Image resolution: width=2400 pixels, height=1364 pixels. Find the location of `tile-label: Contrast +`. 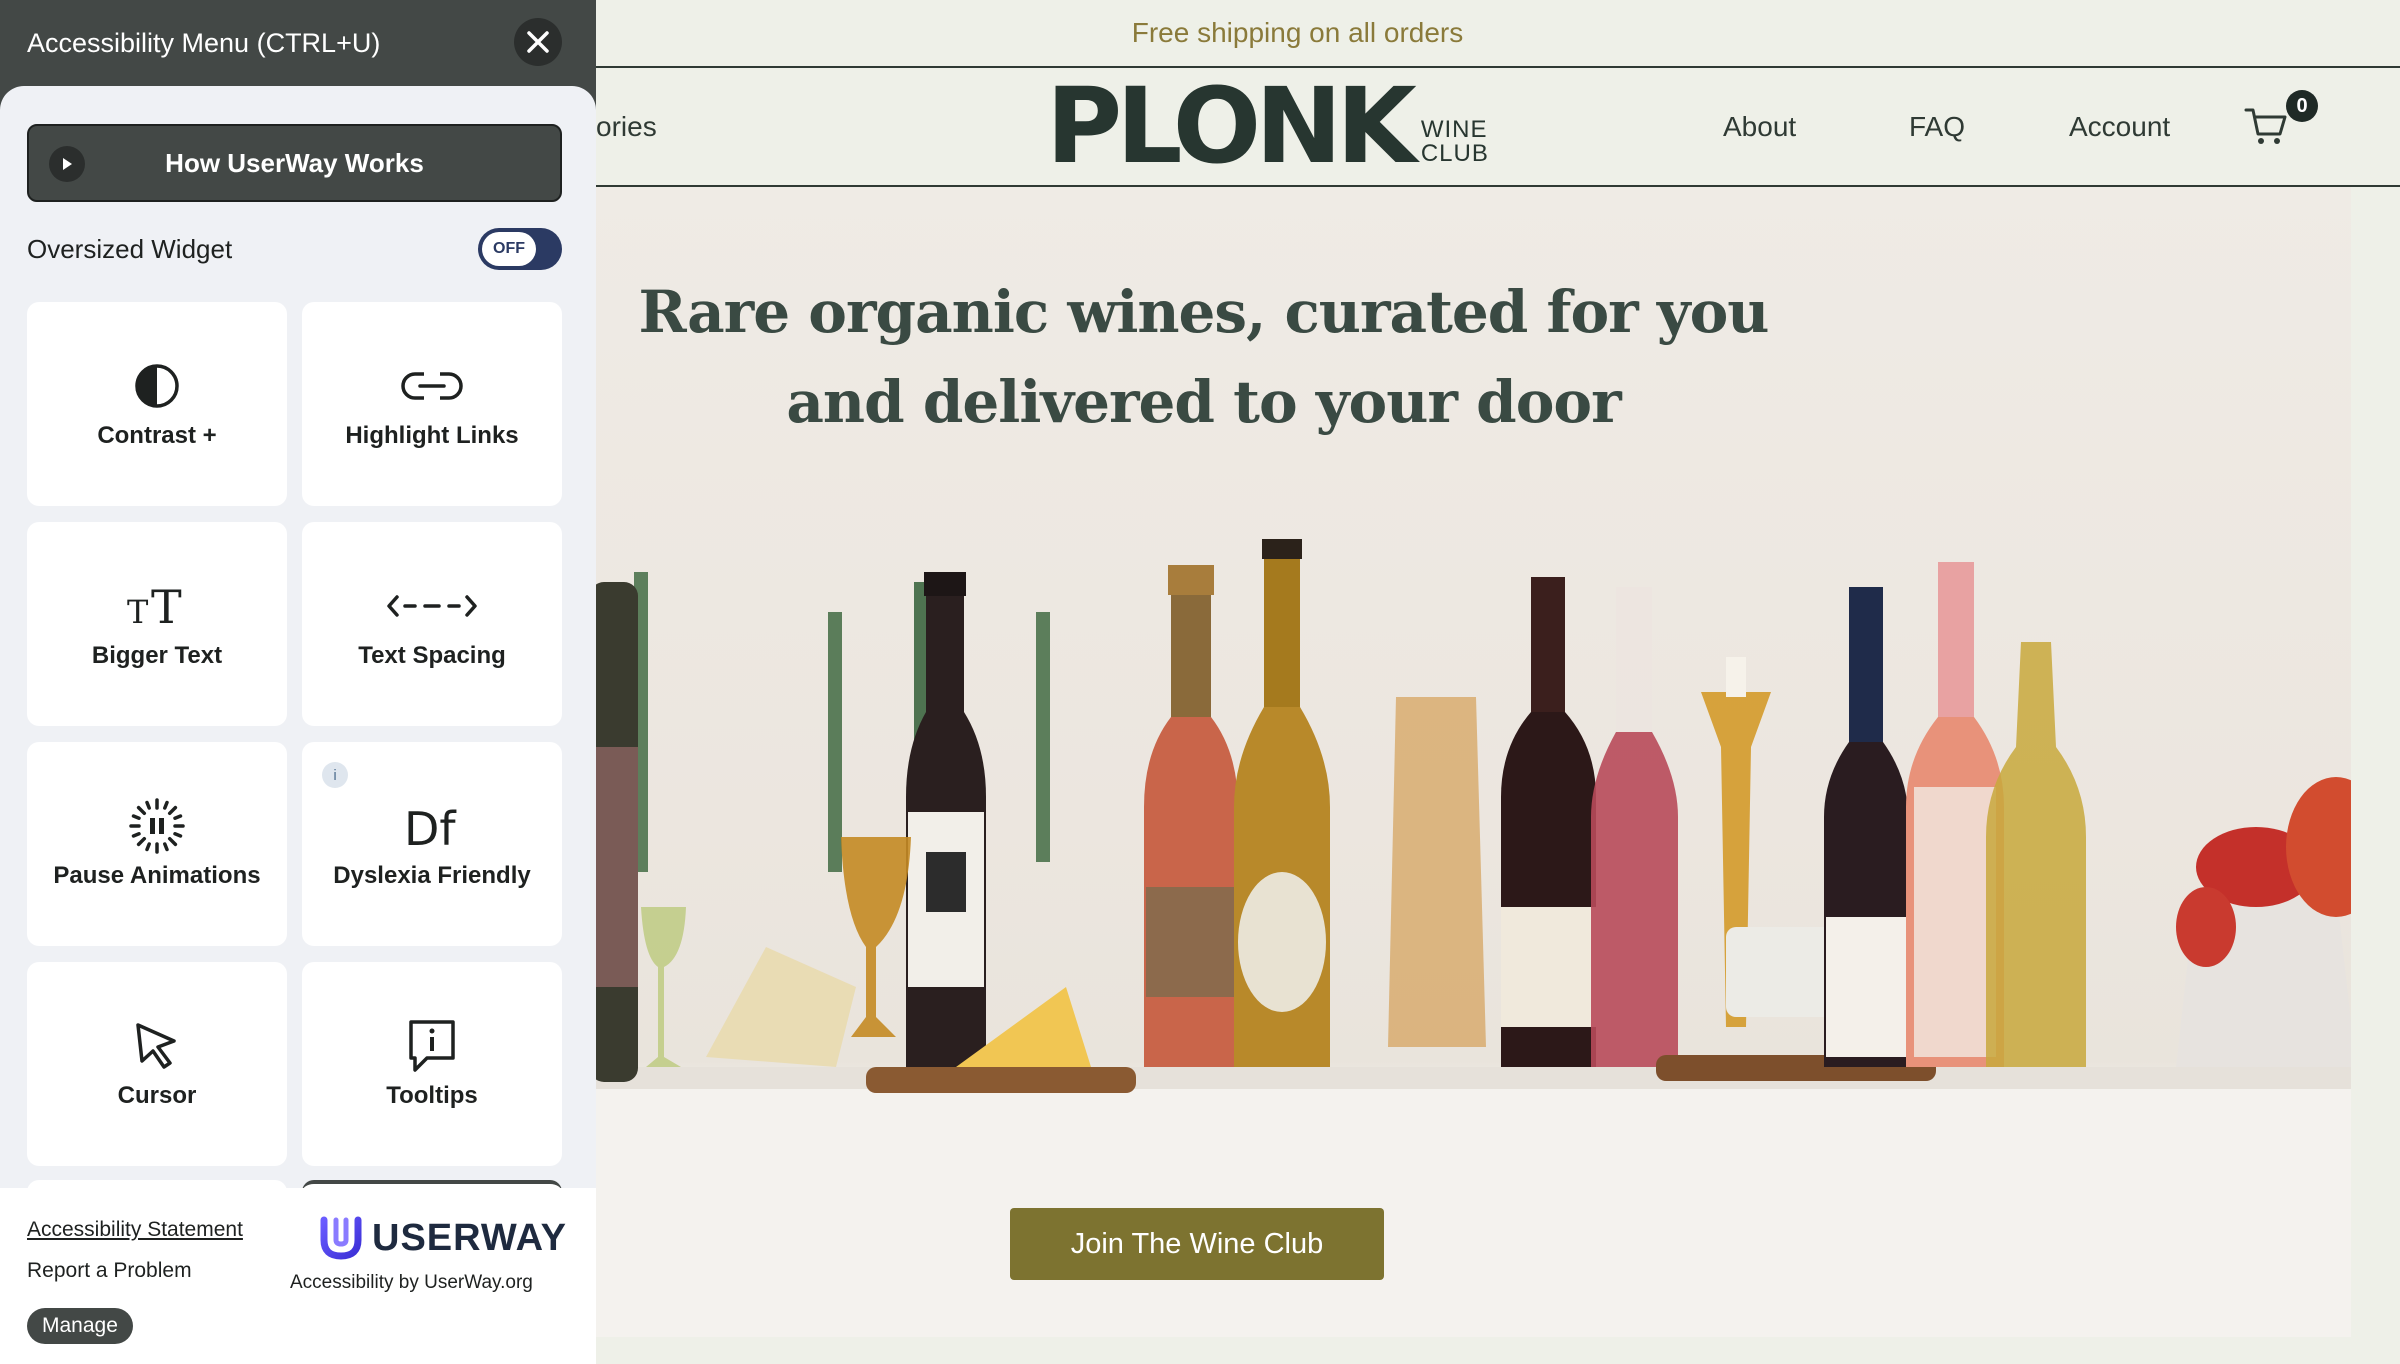

tile-label: Contrast + is located at coordinates (157, 435).